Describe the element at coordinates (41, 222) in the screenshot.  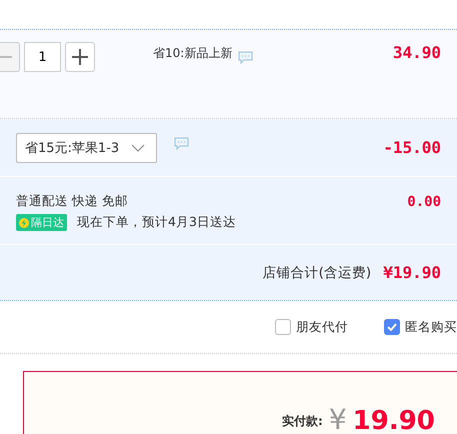
I see `next-day-badge: 隔日达` at that location.